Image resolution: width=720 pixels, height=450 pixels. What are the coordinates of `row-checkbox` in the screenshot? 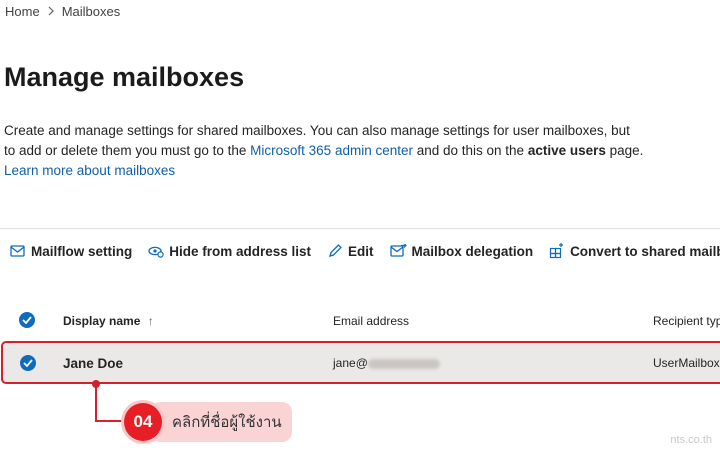 It's located at (28, 363).